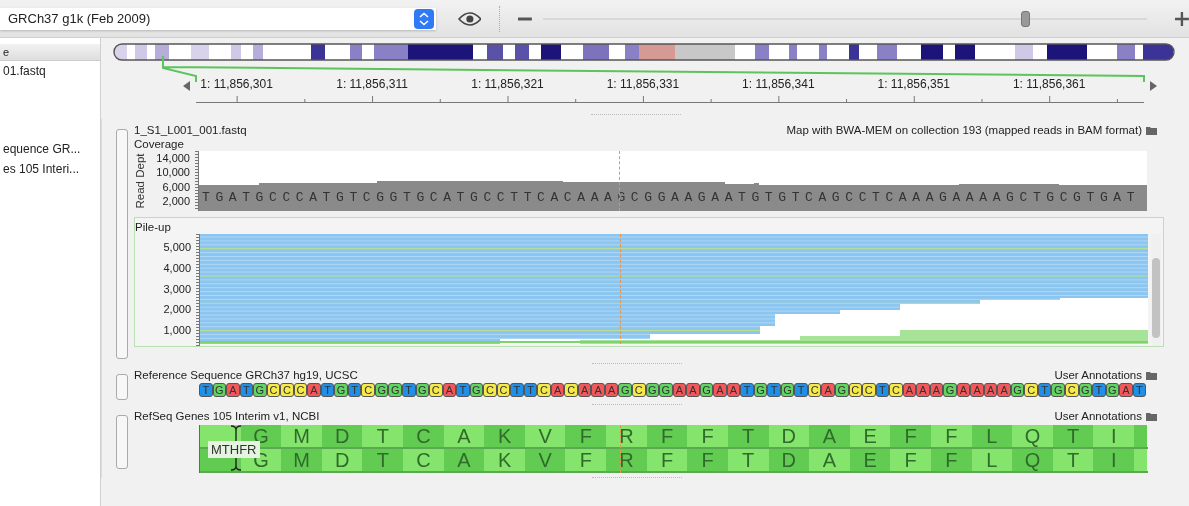 Image resolution: width=1189 pixels, height=506 pixels. Describe the element at coordinates (173, 158) in the screenshot. I see `axis-tick-label: 14,000` at that location.